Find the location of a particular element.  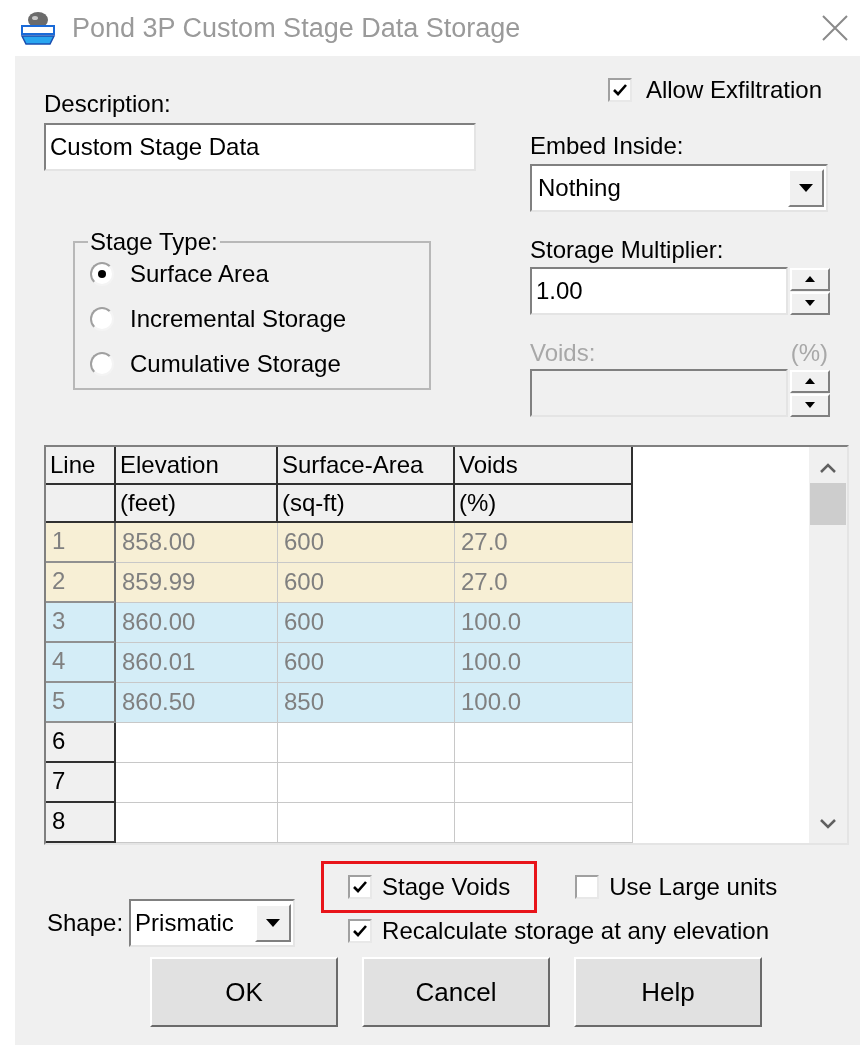

scroll-thumb is located at coordinates (828, 504).